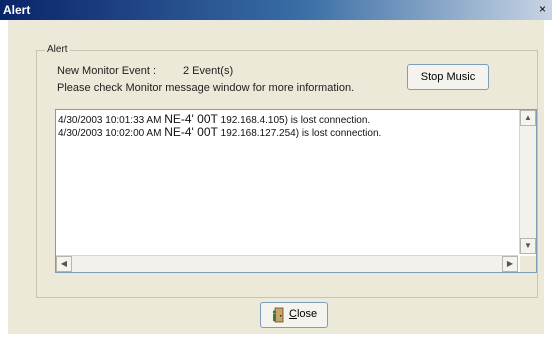  I want to click on arrow-up-icon: ▲, so click(528, 118).